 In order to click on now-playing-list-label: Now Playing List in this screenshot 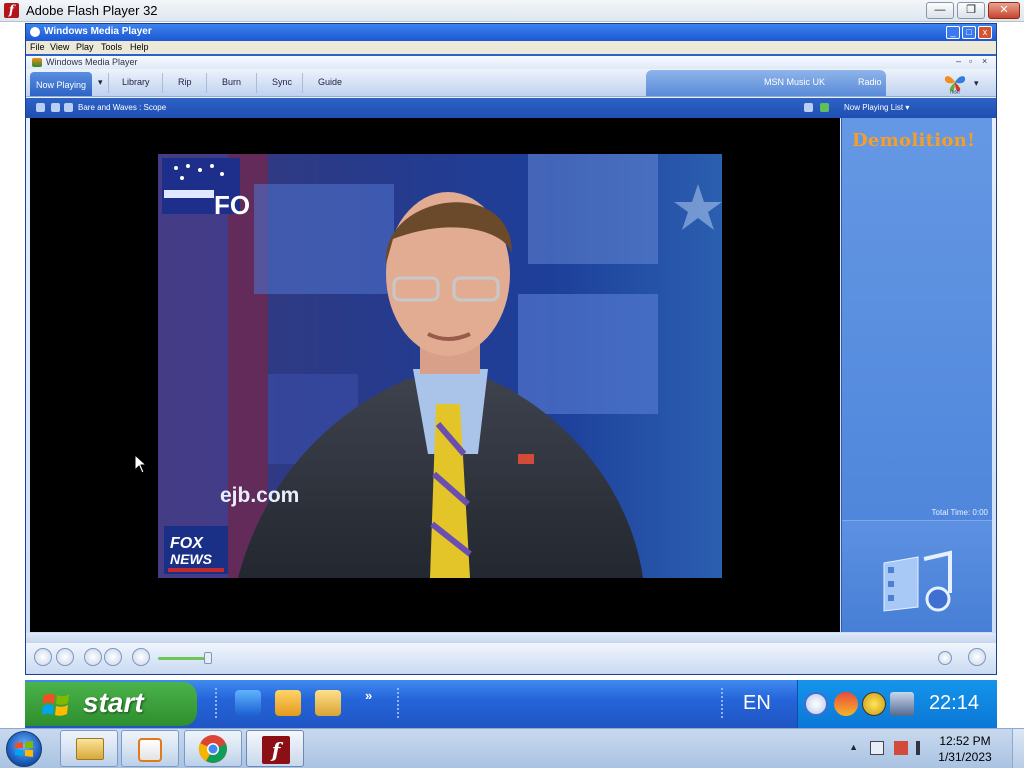, I will do `click(874, 107)`.